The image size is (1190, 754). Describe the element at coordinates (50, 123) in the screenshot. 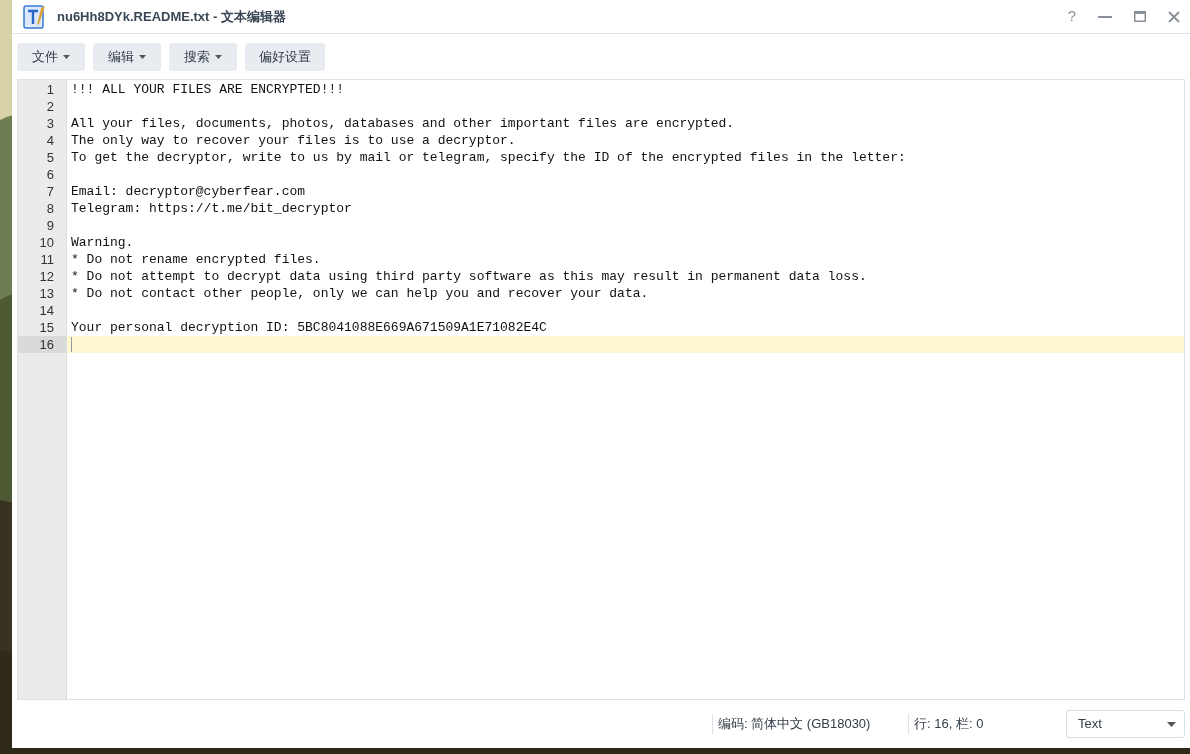

I see `line-number: 3` at that location.